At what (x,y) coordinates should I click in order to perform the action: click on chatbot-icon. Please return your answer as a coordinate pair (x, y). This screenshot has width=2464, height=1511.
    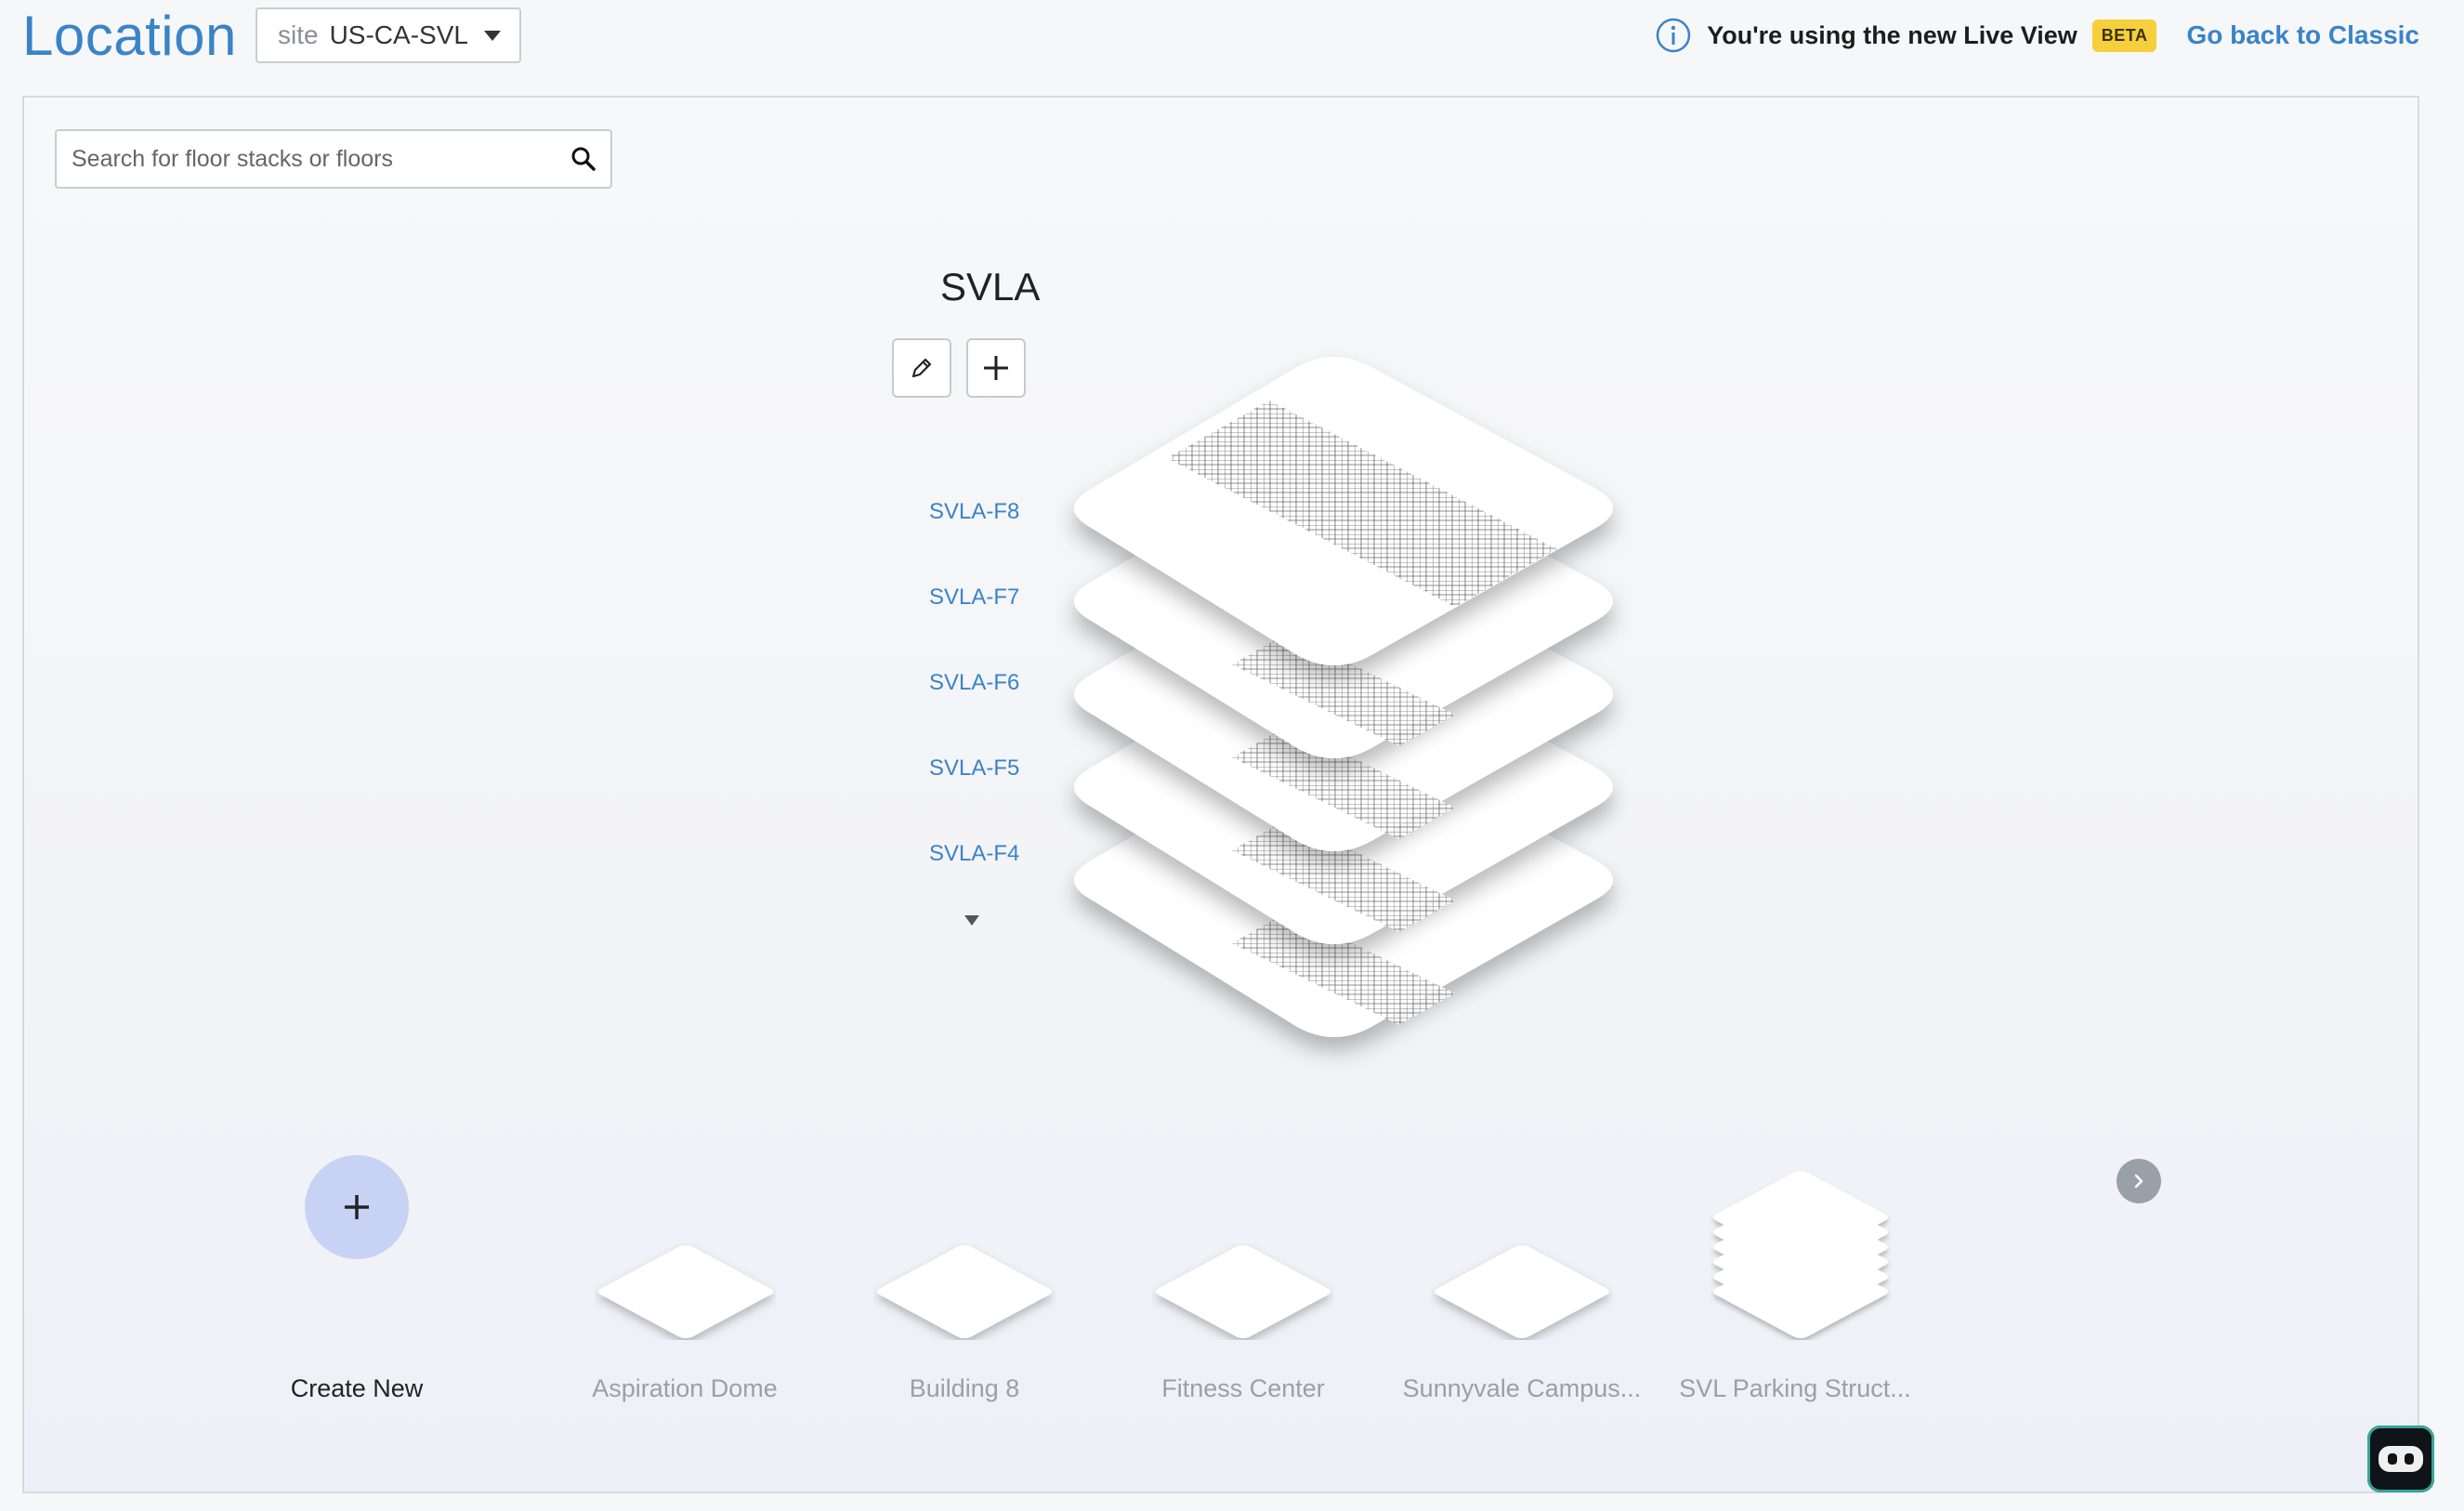
    Looking at the image, I should click on (2401, 1459).